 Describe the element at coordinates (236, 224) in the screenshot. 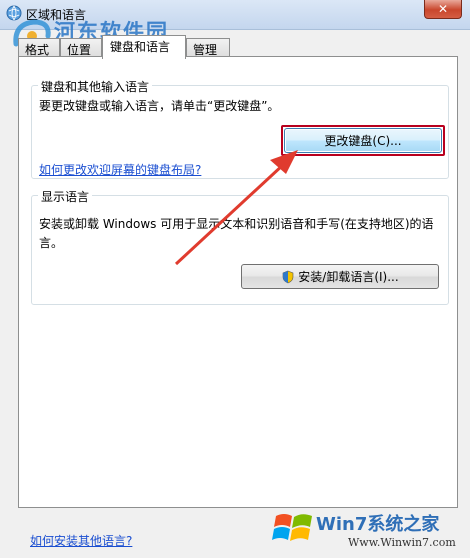

I see `display-language-description-line1: 安装或卸载 Windows 可用于显示文本和识别语音和手写(在支持地区)的语` at that location.